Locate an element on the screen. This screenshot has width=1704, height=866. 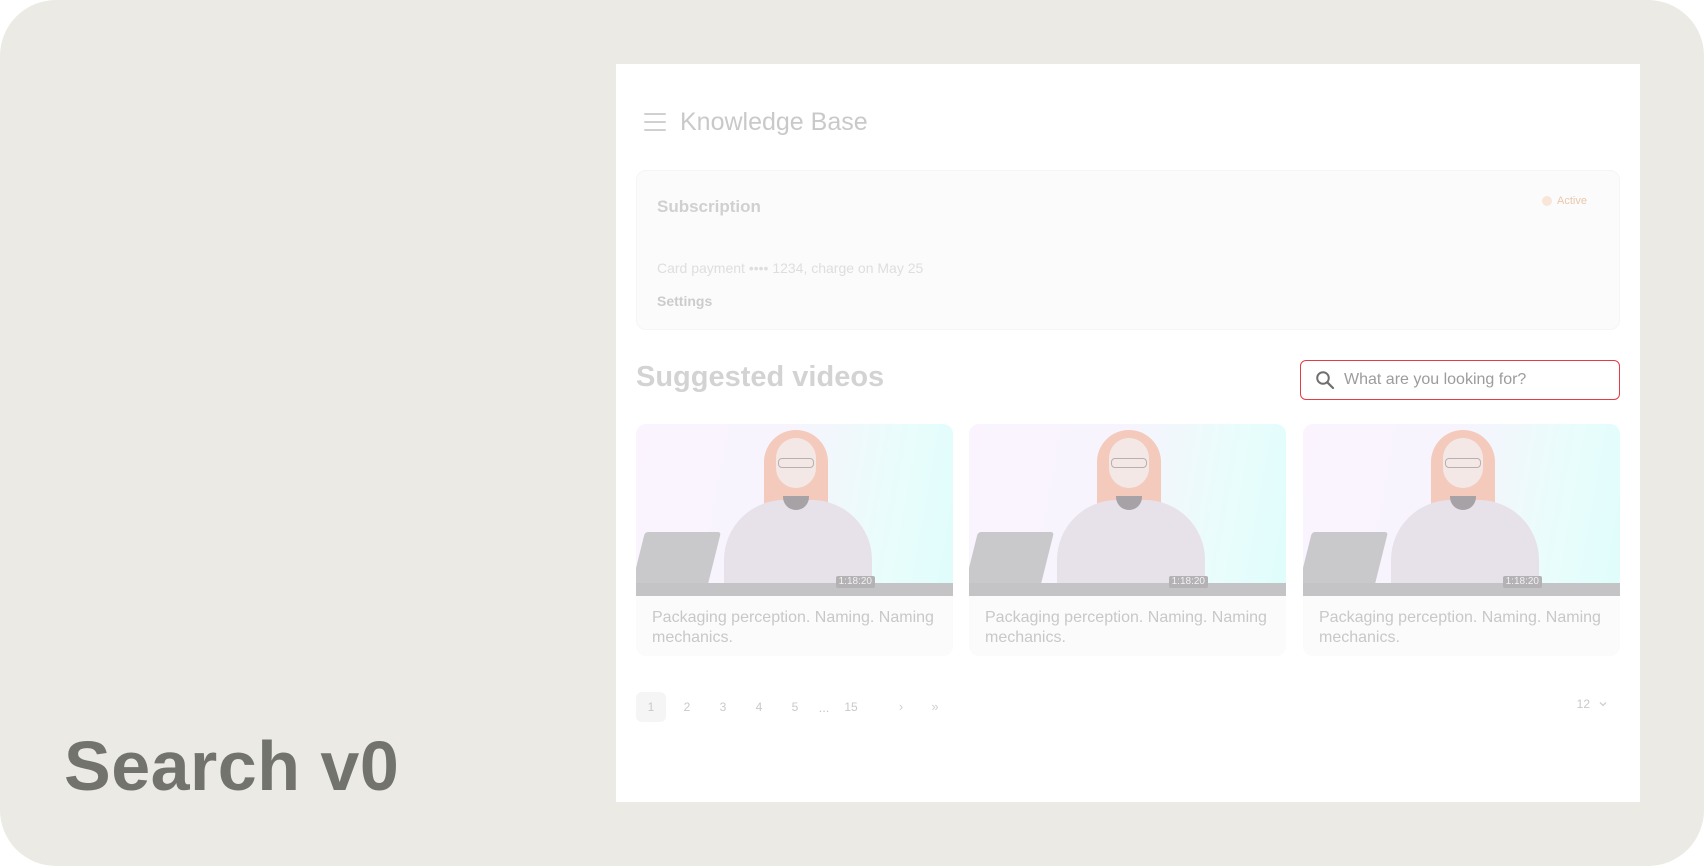
next-page-icon: › is located at coordinates (901, 707).